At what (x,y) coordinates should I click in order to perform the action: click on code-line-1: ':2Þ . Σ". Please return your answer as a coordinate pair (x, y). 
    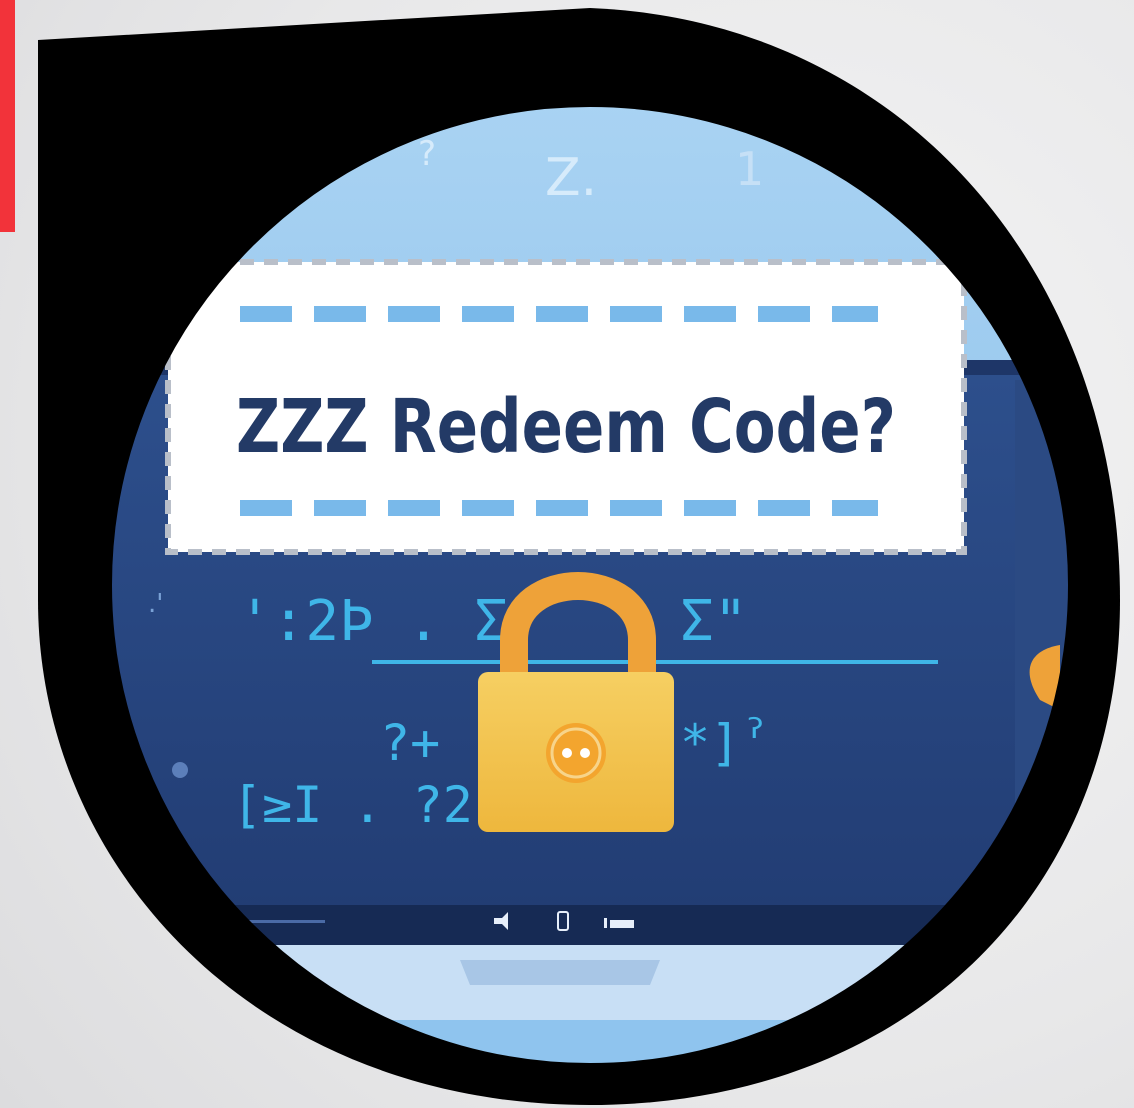
    Looking at the image, I should click on (389, 621).